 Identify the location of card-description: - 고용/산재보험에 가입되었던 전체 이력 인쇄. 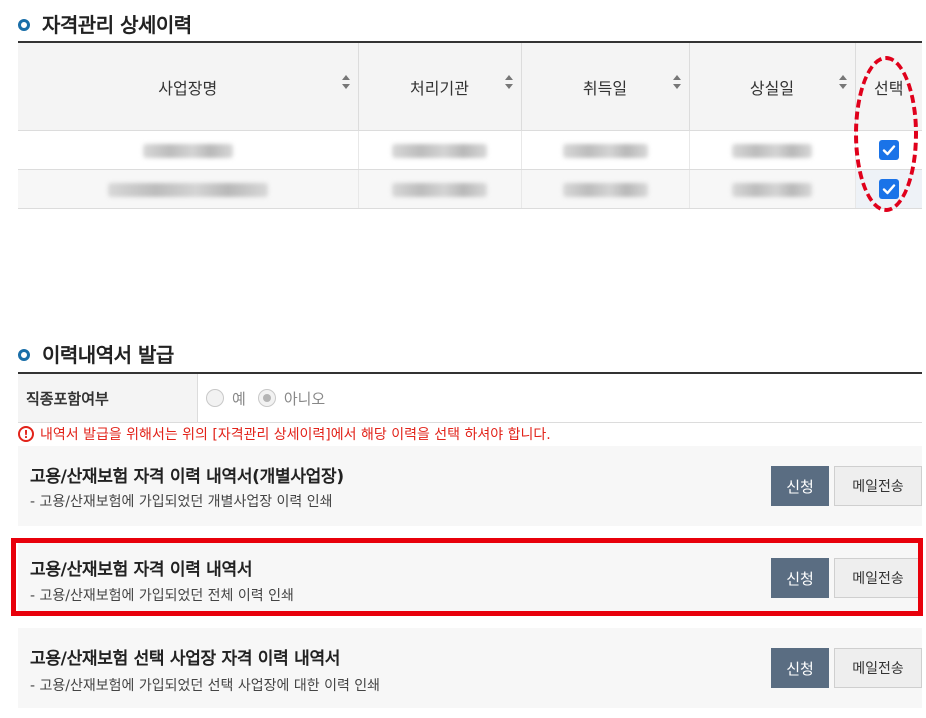
(162, 596).